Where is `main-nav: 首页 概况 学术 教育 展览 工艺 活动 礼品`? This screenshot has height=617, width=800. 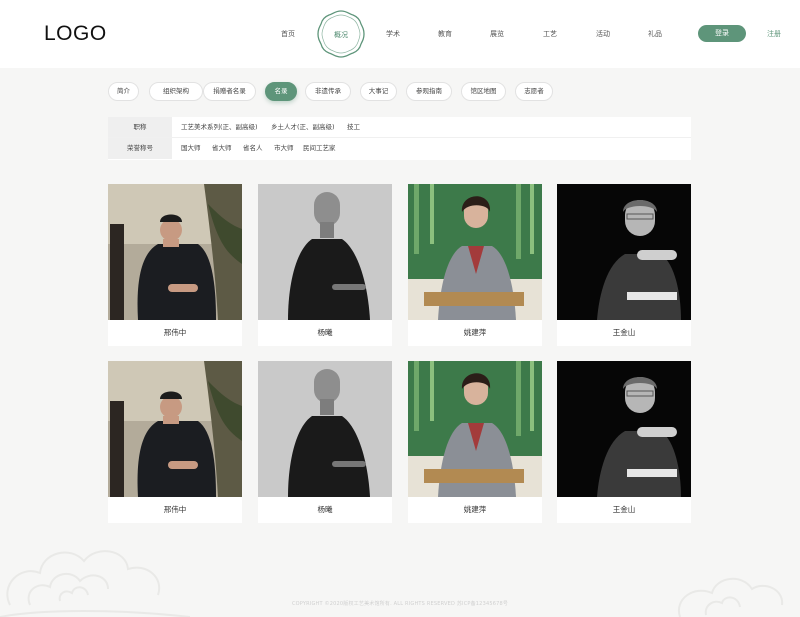 main-nav: 首页 概况 学术 教育 展览 工艺 活动 礼品 is located at coordinates (400, 34).